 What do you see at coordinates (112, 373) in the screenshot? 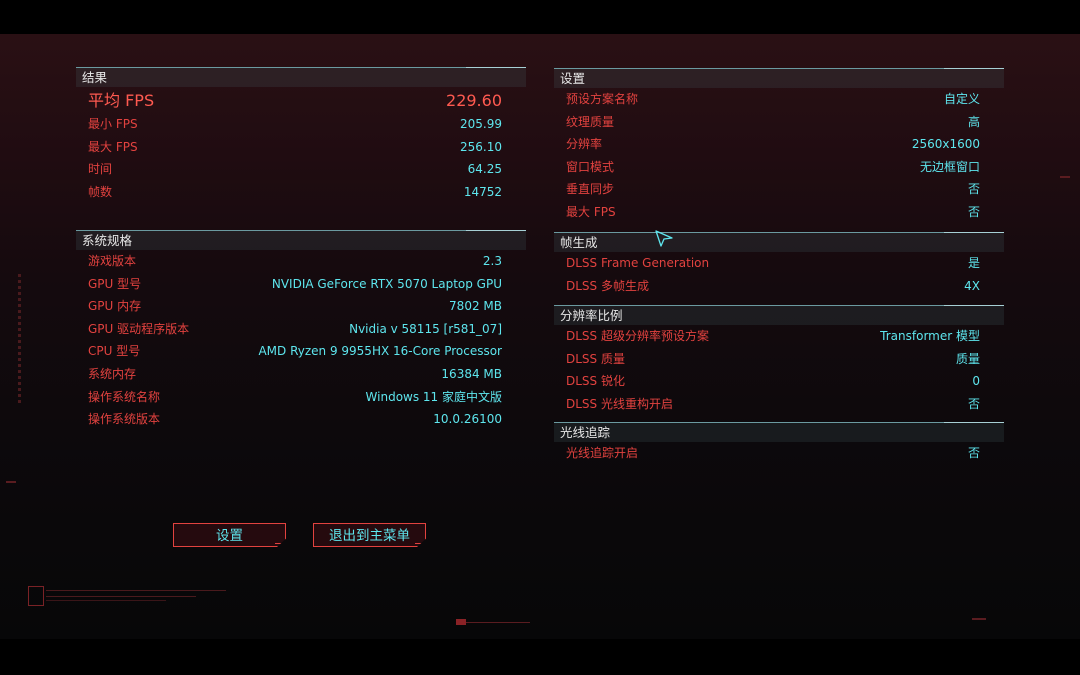
I see `system-label: 系统内存` at bounding box center [112, 373].